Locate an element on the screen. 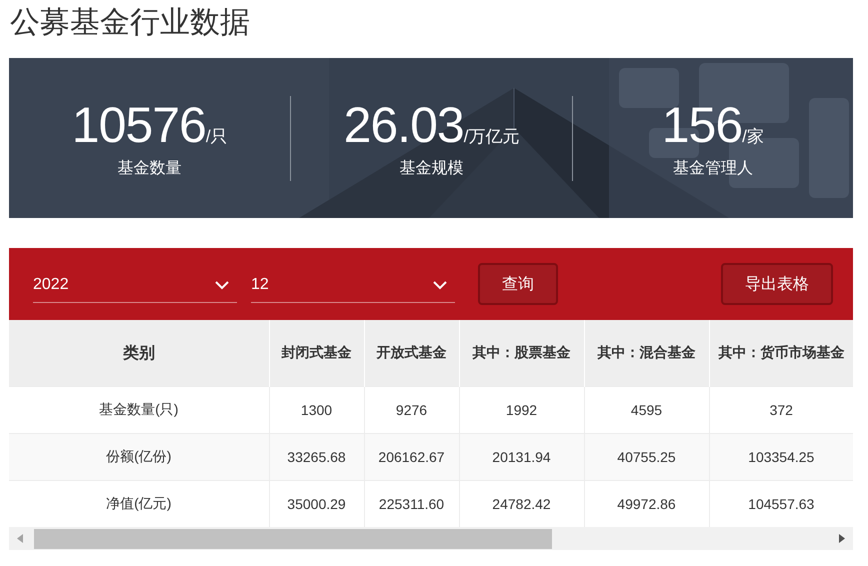 Image resolution: width=868 pixels, height=566 pixels. stat-unit: /家 is located at coordinates (753, 137).